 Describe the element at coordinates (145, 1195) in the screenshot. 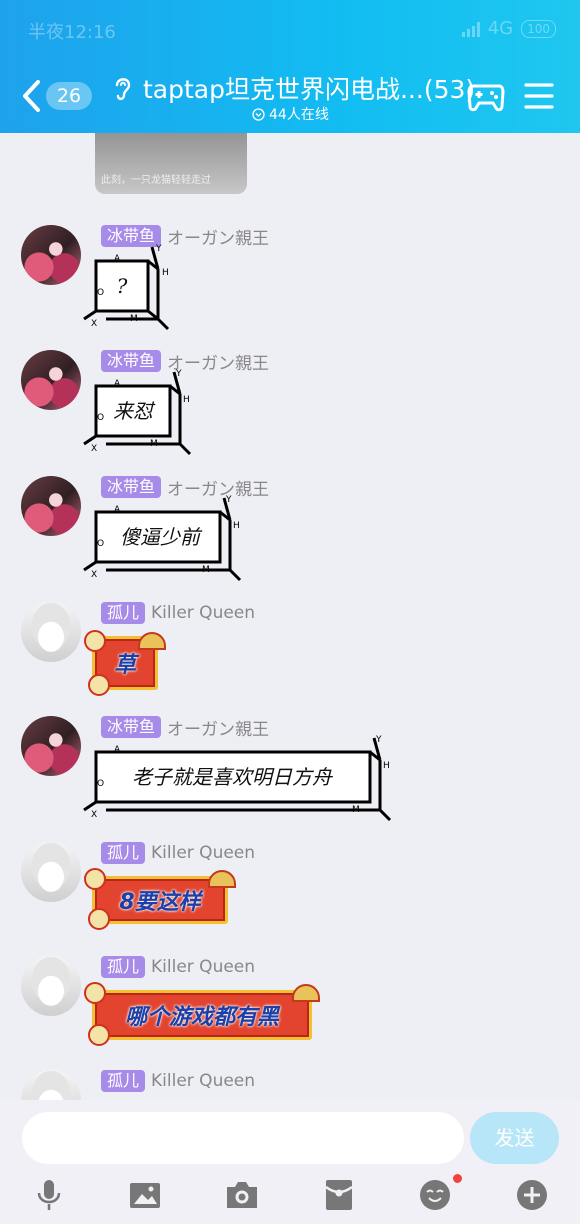

I see `image-icon` at that location.